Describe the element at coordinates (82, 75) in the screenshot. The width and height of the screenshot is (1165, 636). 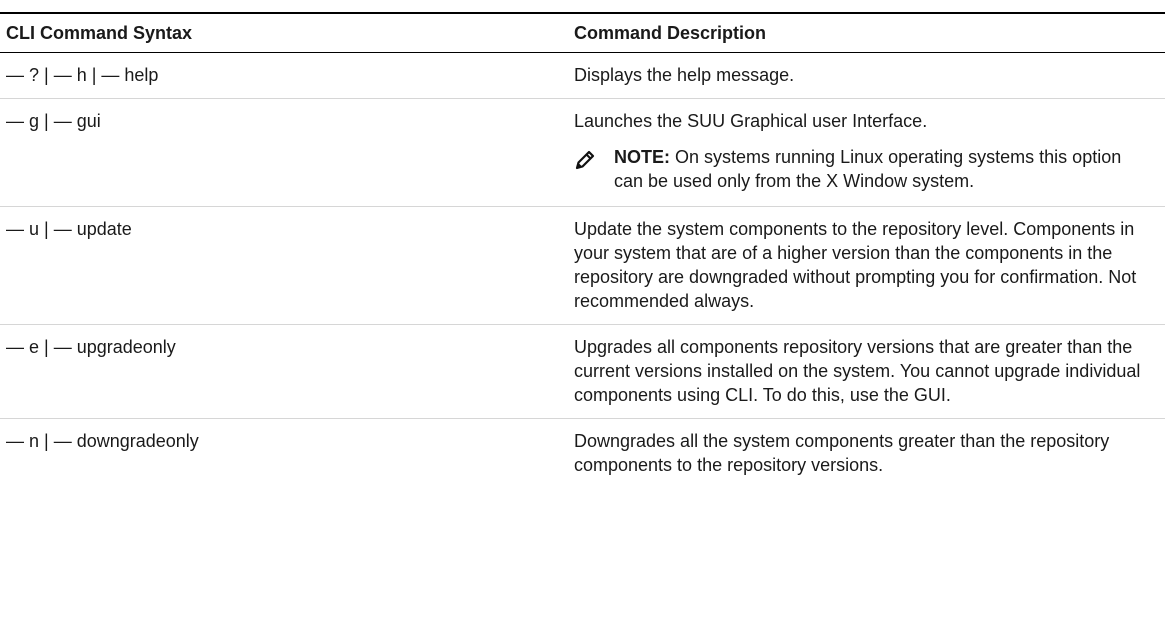
I see `command-syntax: — ? | — h | — help` at that location.